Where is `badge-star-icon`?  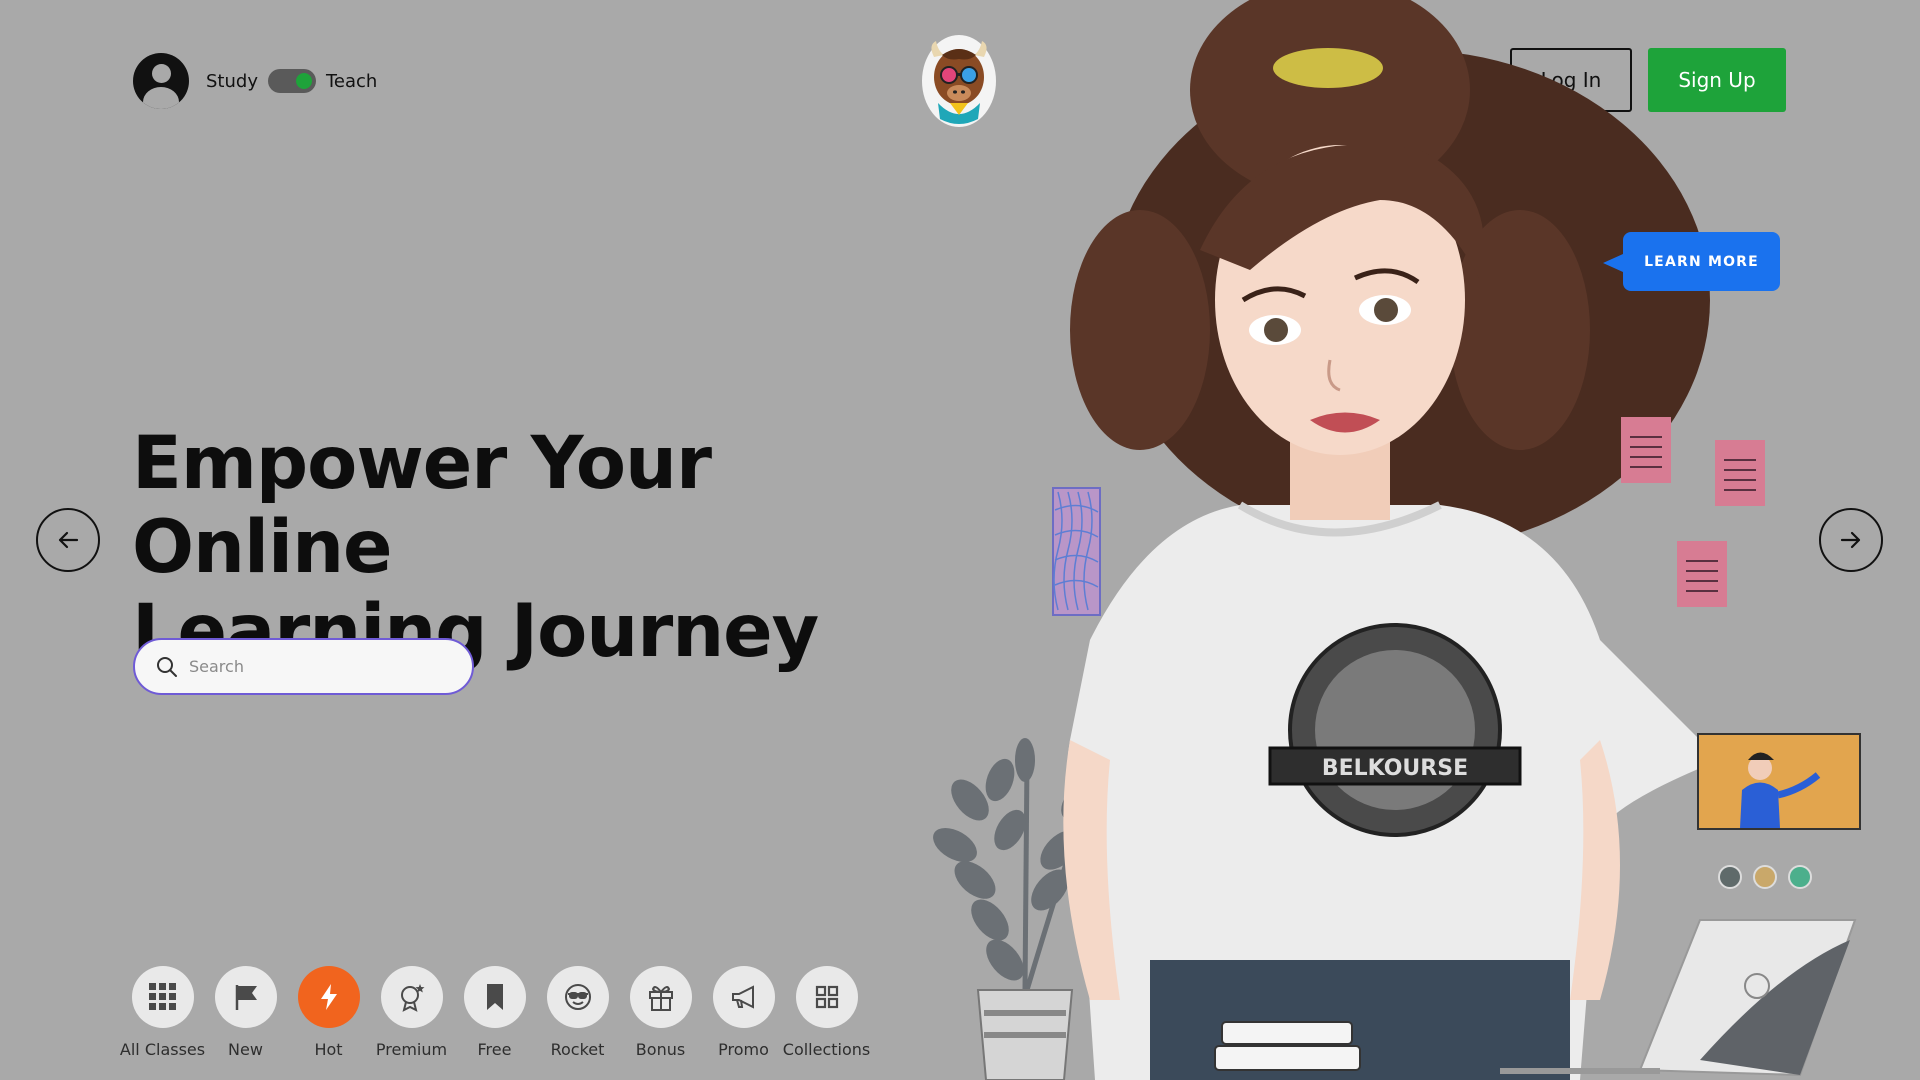
badge-star-icon is located at coordinates (412, 998).